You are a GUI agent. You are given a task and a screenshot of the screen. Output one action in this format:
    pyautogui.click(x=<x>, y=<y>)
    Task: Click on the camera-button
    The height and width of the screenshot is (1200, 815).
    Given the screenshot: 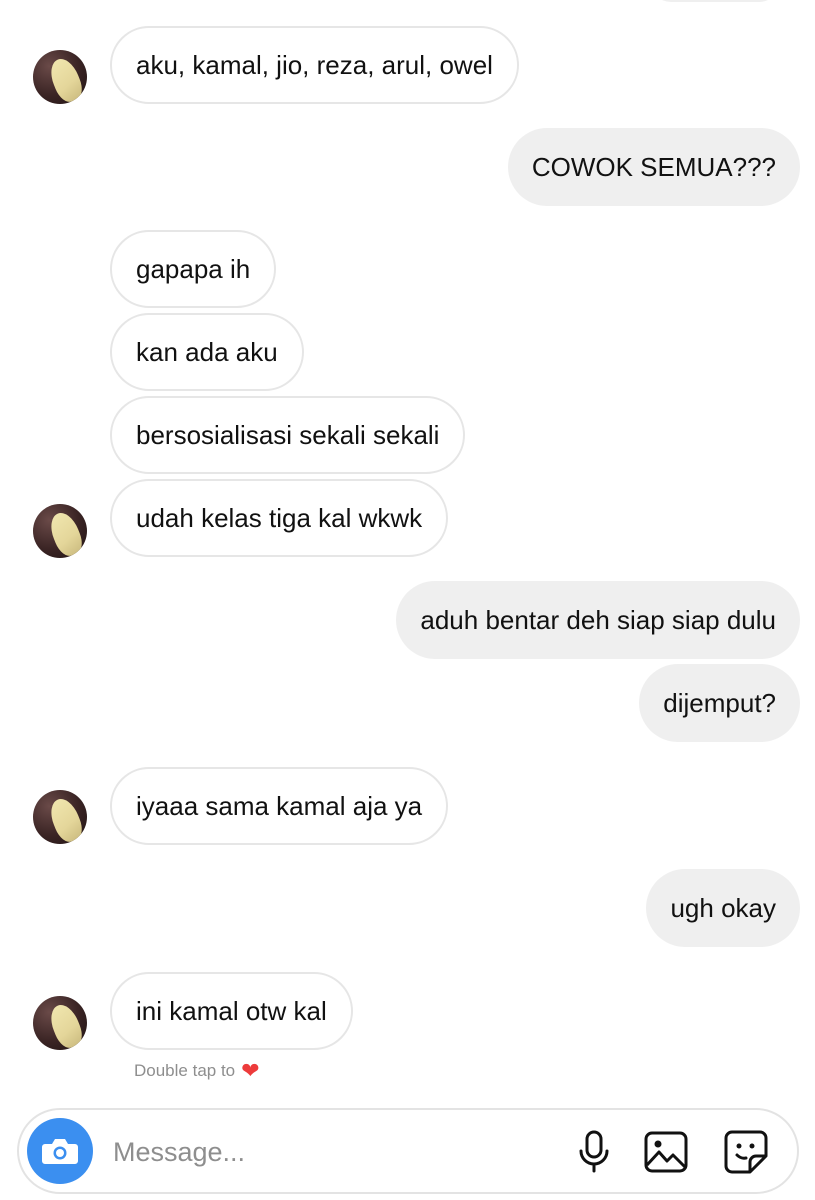 What is the action you would take?
    pyautogui.click(x=60, y=1151)
    